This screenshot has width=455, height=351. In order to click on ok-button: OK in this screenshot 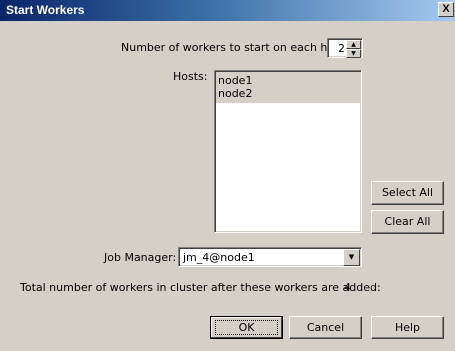, I will do `click(246, 327)`.